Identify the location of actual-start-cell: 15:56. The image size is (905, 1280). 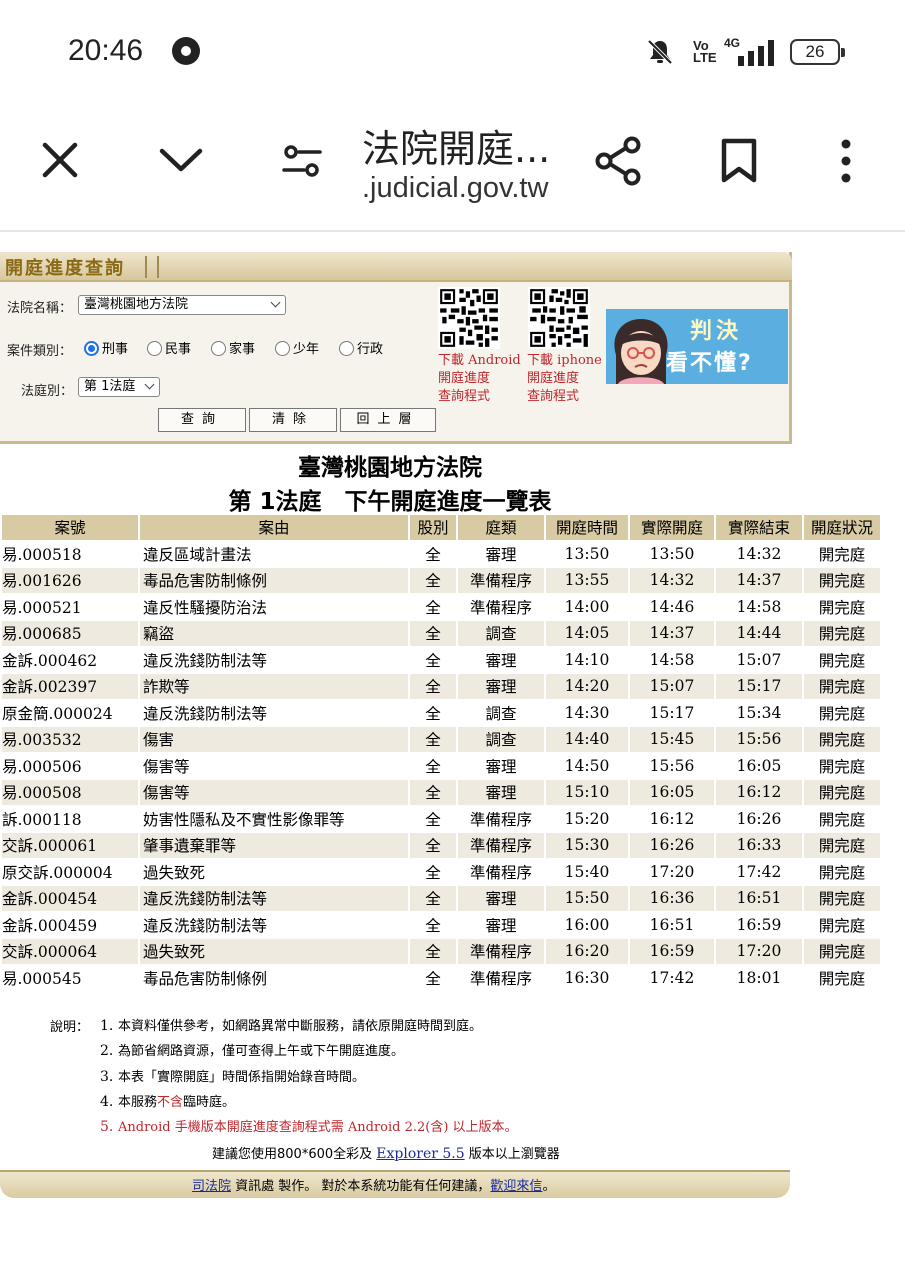
(672, 765).